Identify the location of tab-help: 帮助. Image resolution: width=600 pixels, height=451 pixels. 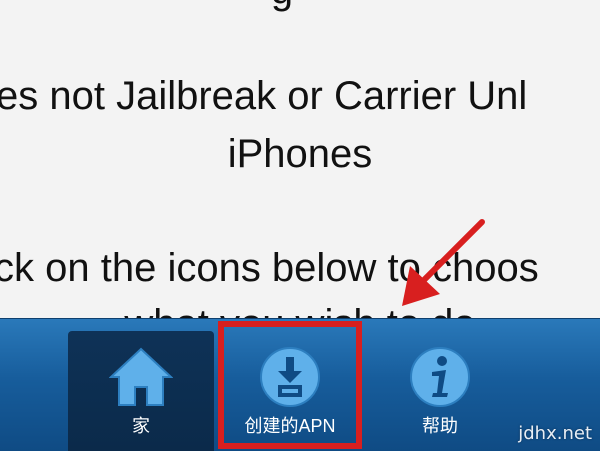
(440, 391).